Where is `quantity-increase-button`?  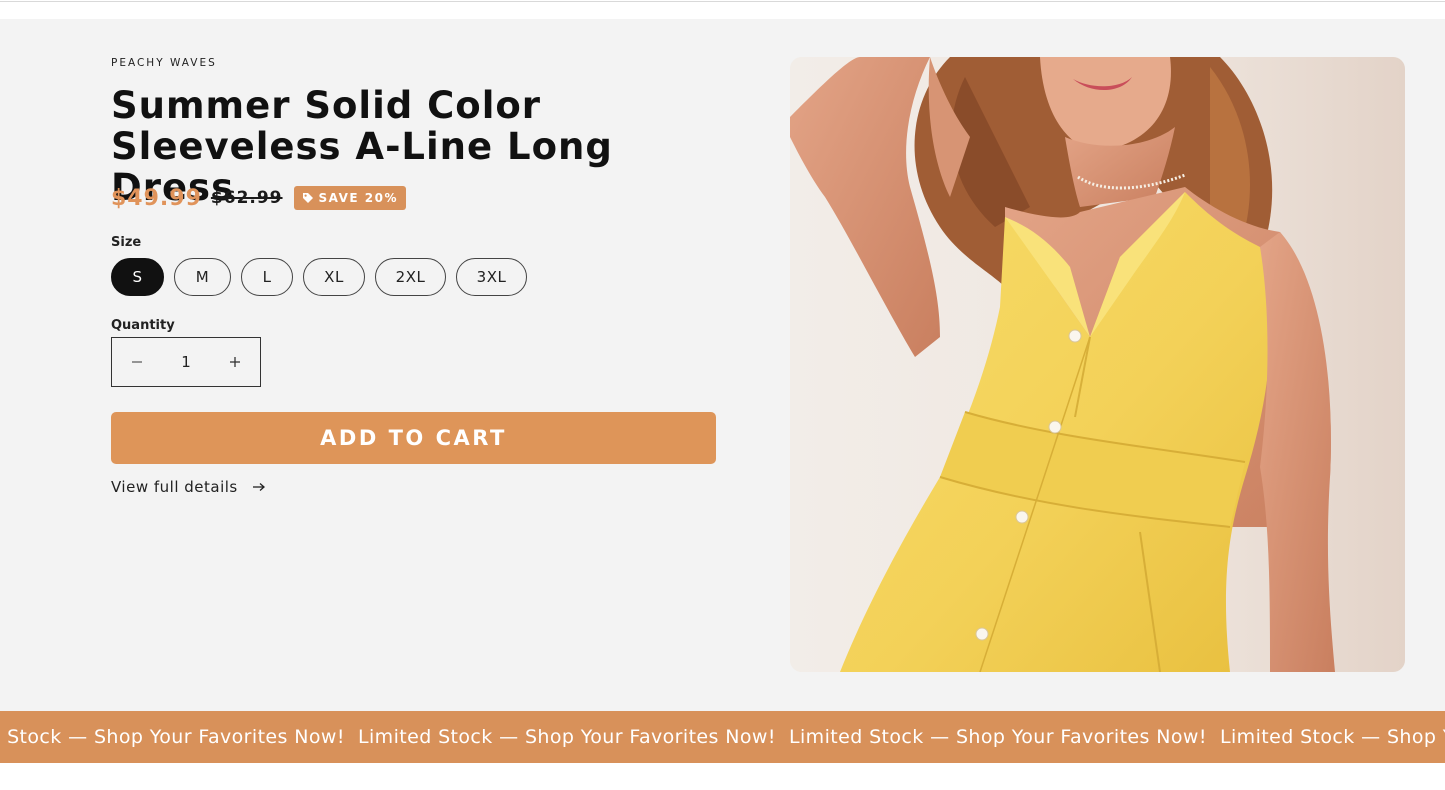 quantity-increase-button is located at coordinates (235, 362).